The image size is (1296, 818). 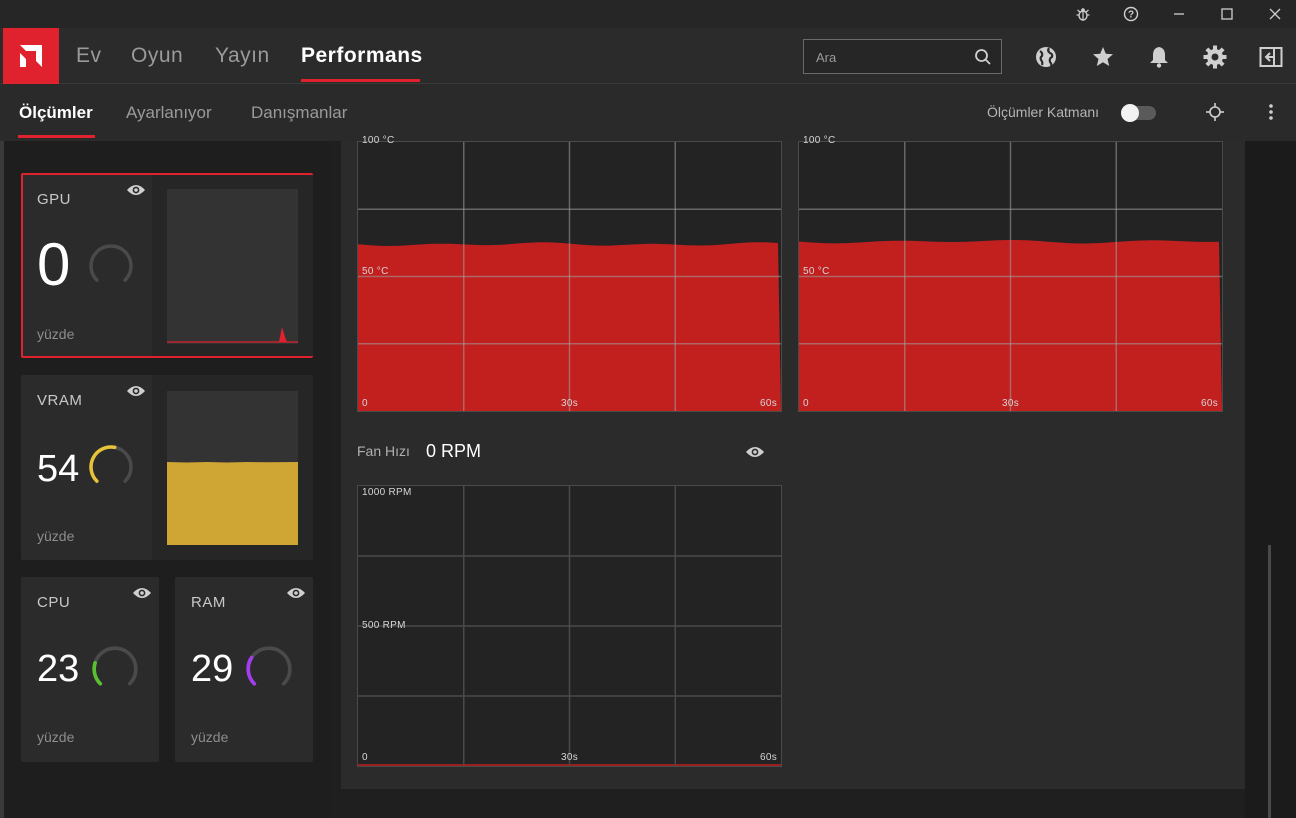 What do you see at coordinates (1271, 112) in the screenshot?
I see `more-options-icon` at bounding box center [1271, 112].